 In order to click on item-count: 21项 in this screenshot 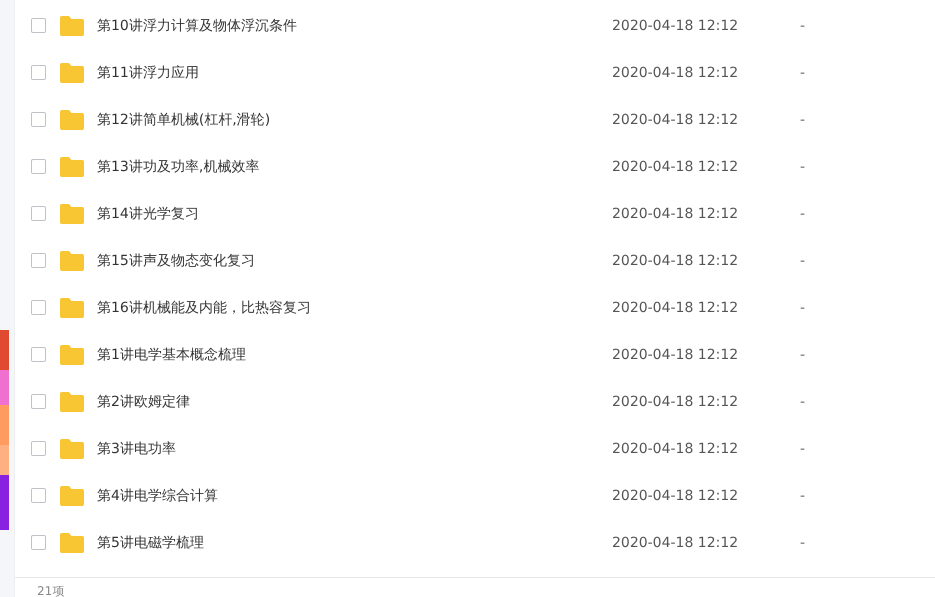, I will do `click(50, 590)`.